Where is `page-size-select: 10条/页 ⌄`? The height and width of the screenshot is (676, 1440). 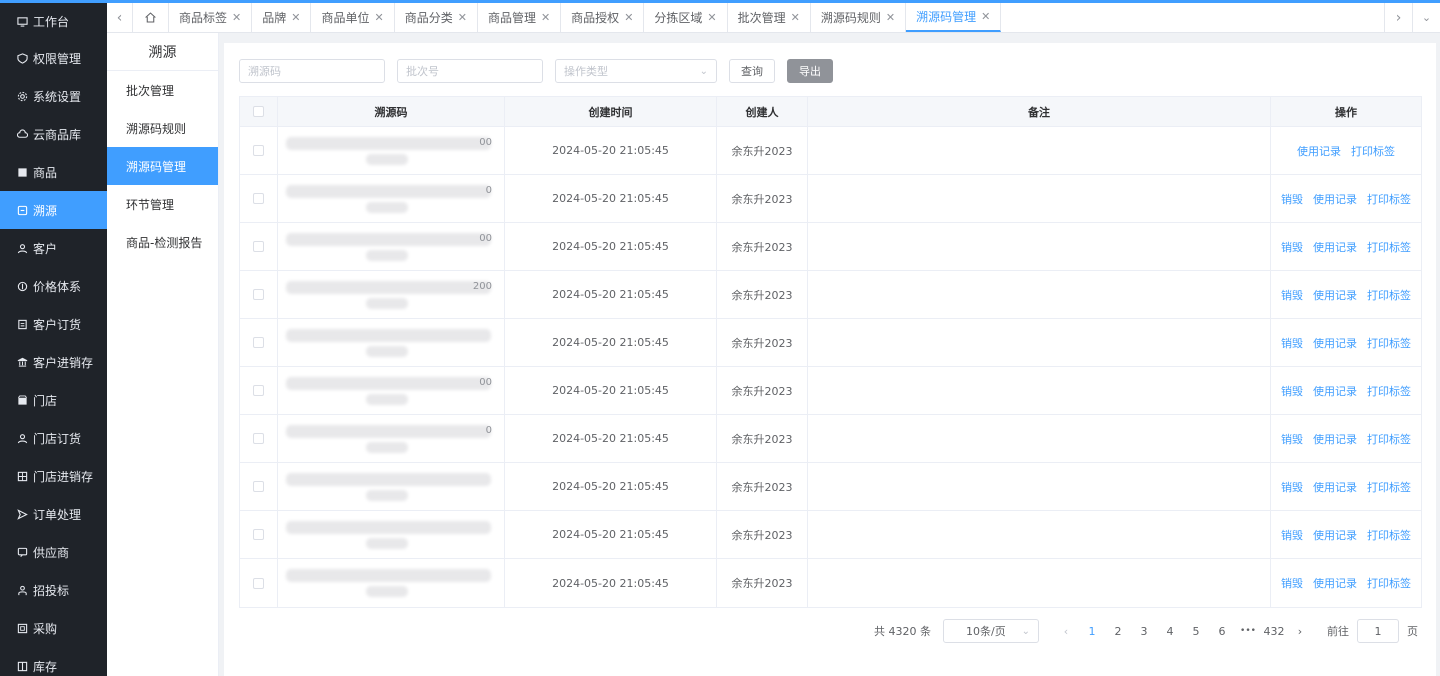
page-size-select: 10条/页 ⌄ is located at coordinates (991, 631).